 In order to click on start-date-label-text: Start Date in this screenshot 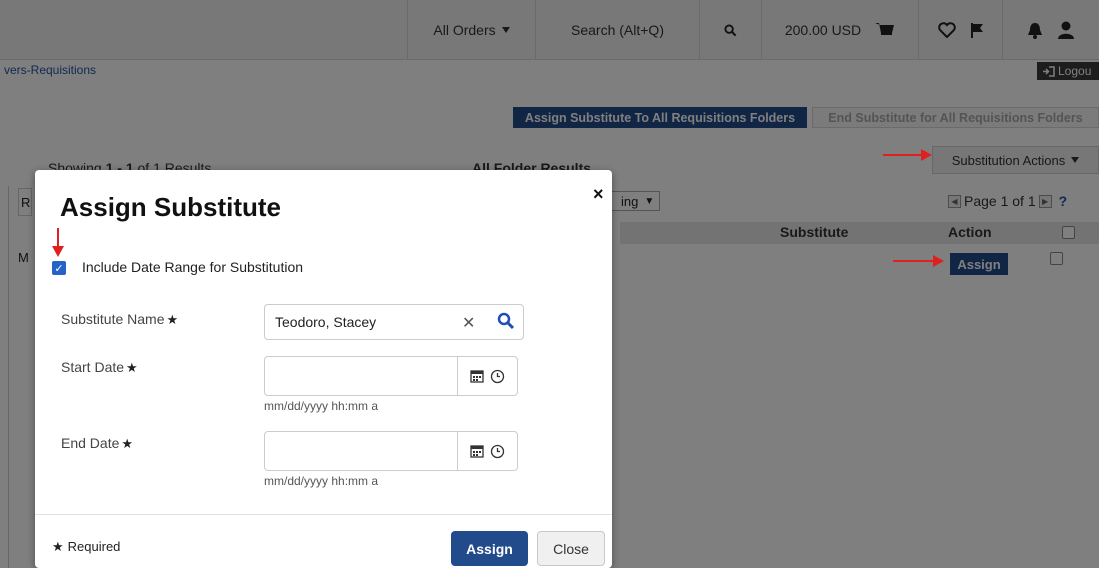, I will do `click(93, 367)`.